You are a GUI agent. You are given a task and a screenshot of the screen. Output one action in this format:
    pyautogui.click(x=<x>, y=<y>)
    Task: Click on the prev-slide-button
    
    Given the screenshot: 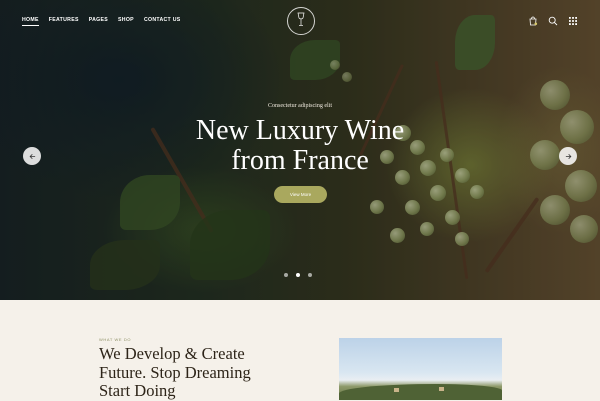 What is the action you would take?
    pyautogui.click(x=32, y=156)
    